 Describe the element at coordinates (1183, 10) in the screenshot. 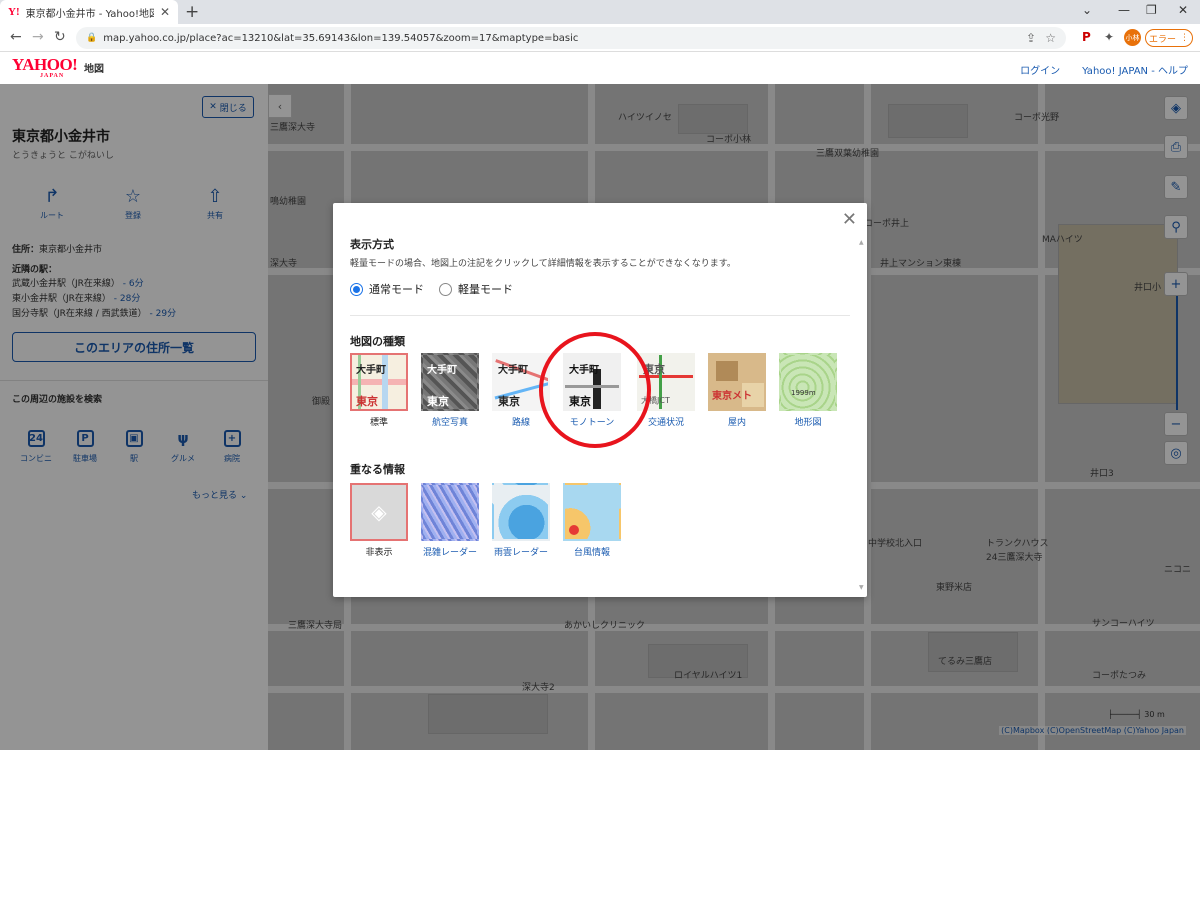

I see `window-close-icon: ✕` at that location.